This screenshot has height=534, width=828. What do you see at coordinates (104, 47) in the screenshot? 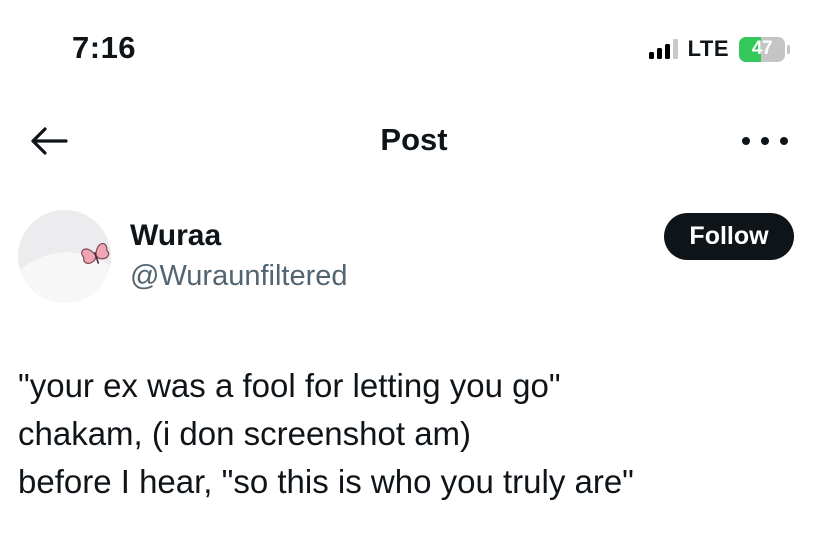
I see `status-time: 7:16` at bounding box center [104, 47].